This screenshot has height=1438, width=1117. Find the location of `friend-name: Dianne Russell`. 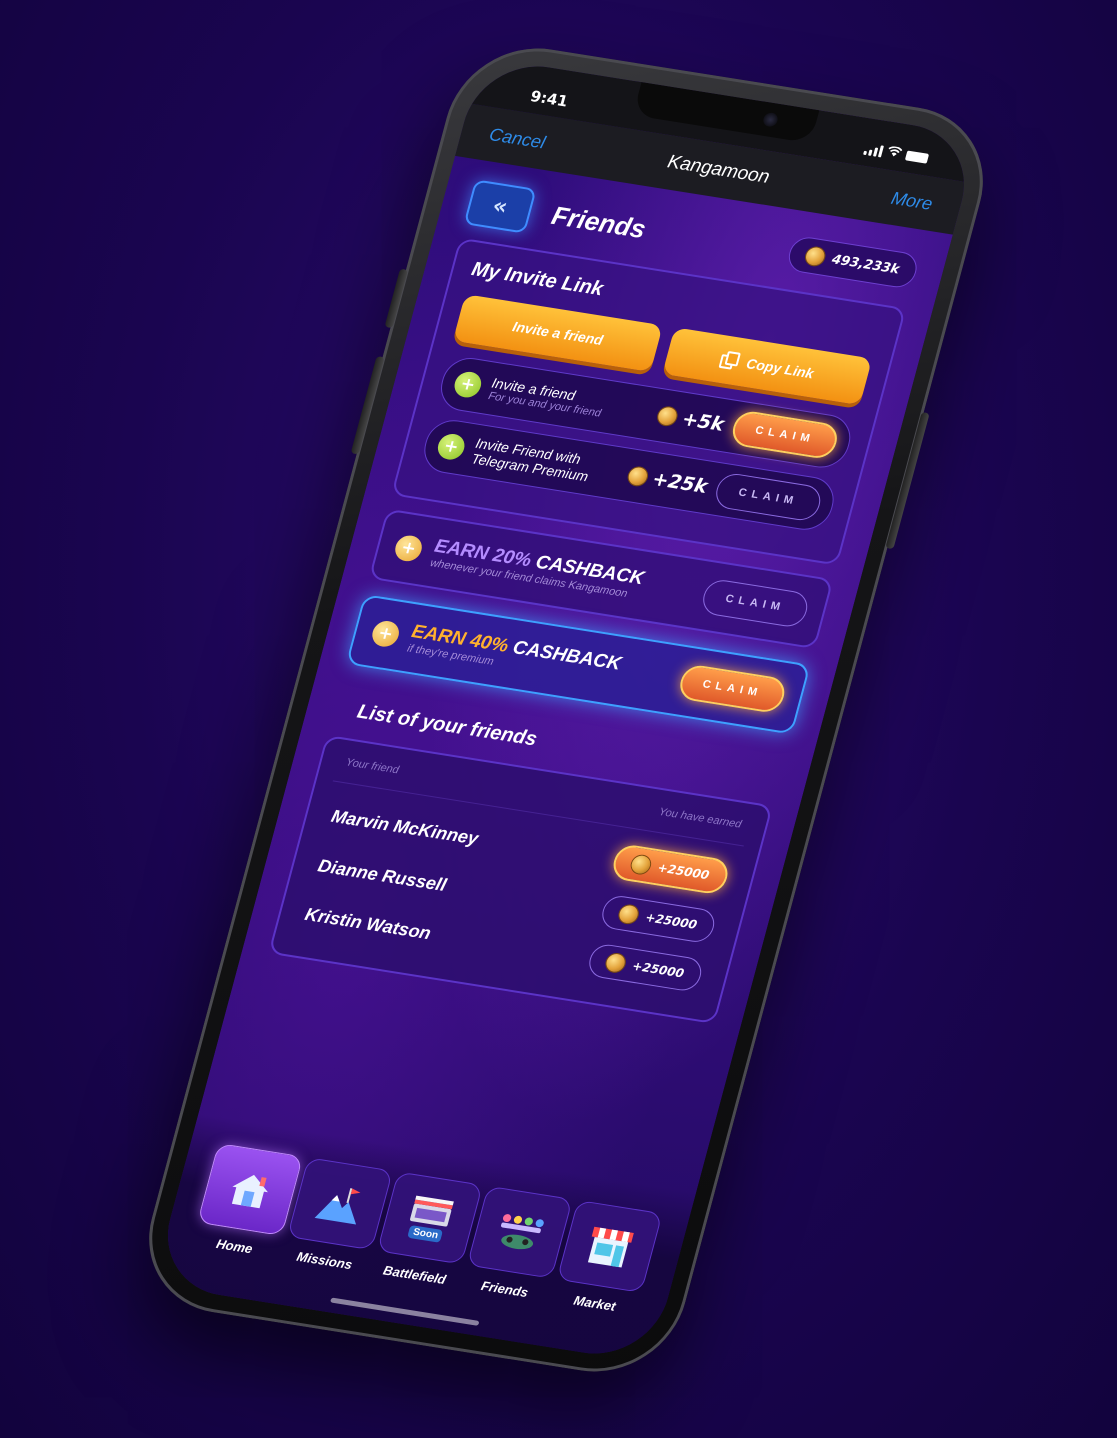

friend-name: Dianne Russell is located at coordinates (382, 874).